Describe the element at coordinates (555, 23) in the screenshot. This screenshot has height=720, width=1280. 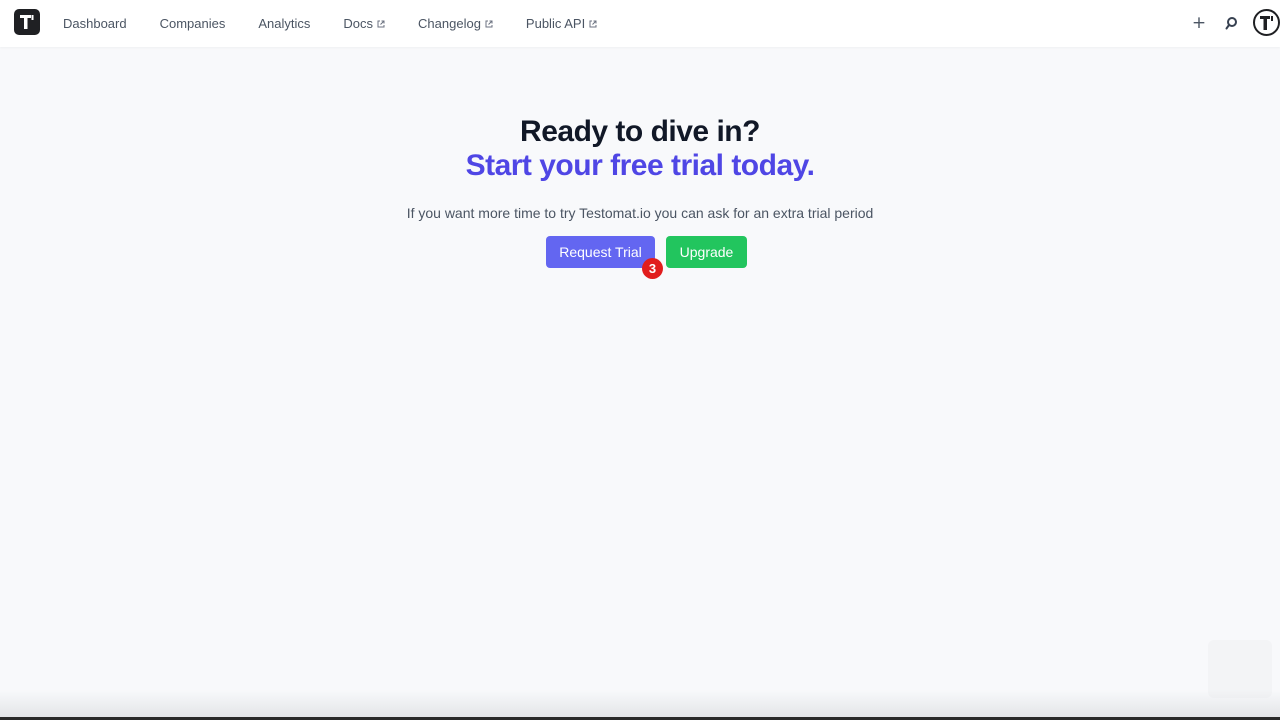
I see `nav-public-api-label: Public API` at that location.